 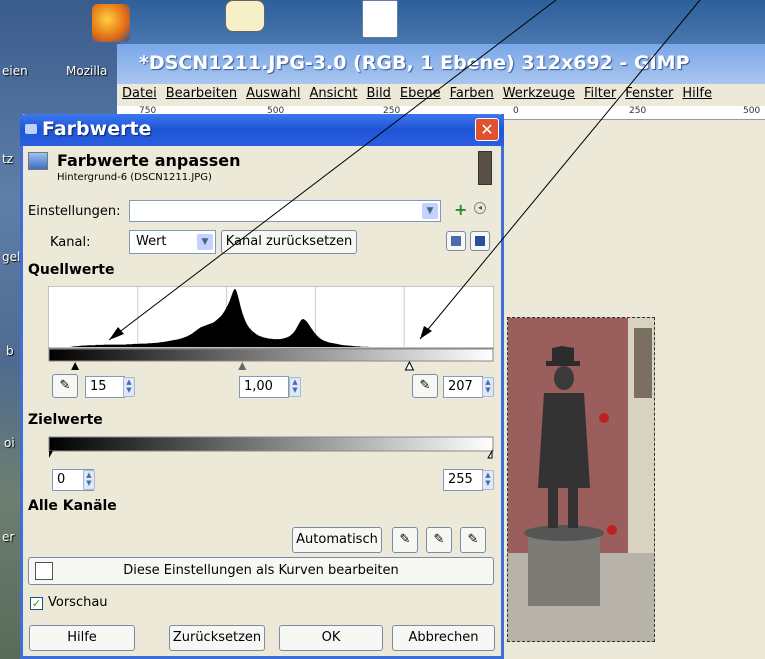 What do you see at coordinates (70, 242) in the screenshot?
I see `channel-label: Kanal:` at bounding box center [70, 242].